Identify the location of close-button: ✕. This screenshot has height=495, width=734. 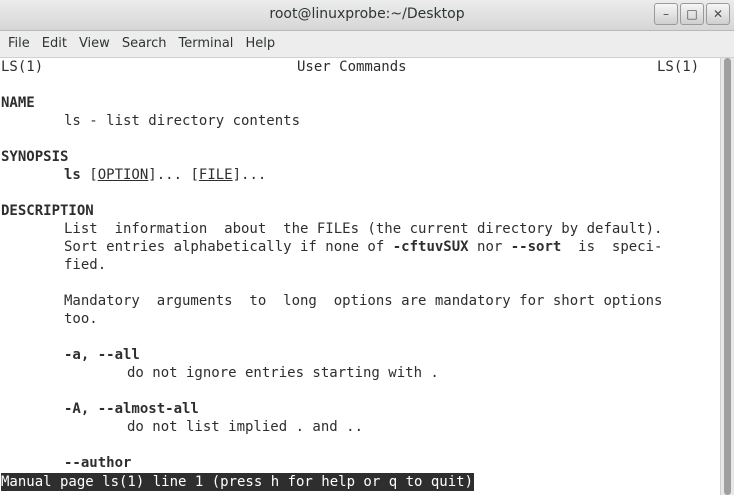
(718, 14).